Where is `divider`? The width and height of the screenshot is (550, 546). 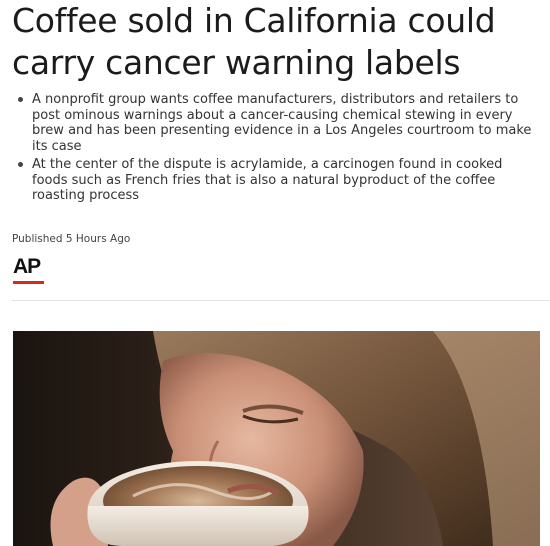
divider is located at coordinates (281, 300).